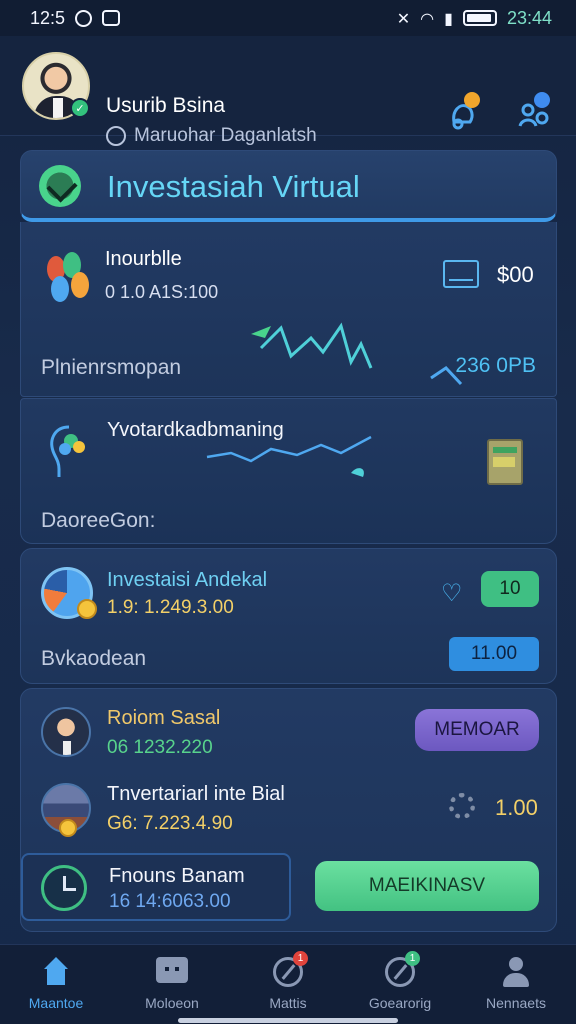  What do you see at coordinates (84, 18) in the screenshot?
I see `whatsapp-icon` at bounding box center [84, 18].